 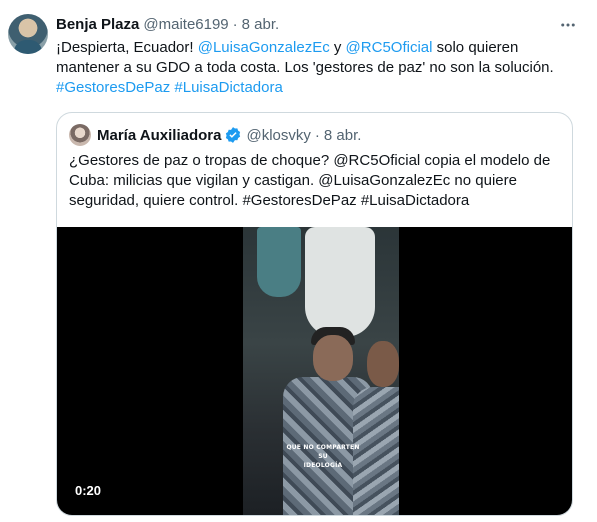 What do you see at coordinates (127, 47) in the screenshot?
I see `text-segment: ¡Despierta, Ecuador!` at bounding box center [127, 47].